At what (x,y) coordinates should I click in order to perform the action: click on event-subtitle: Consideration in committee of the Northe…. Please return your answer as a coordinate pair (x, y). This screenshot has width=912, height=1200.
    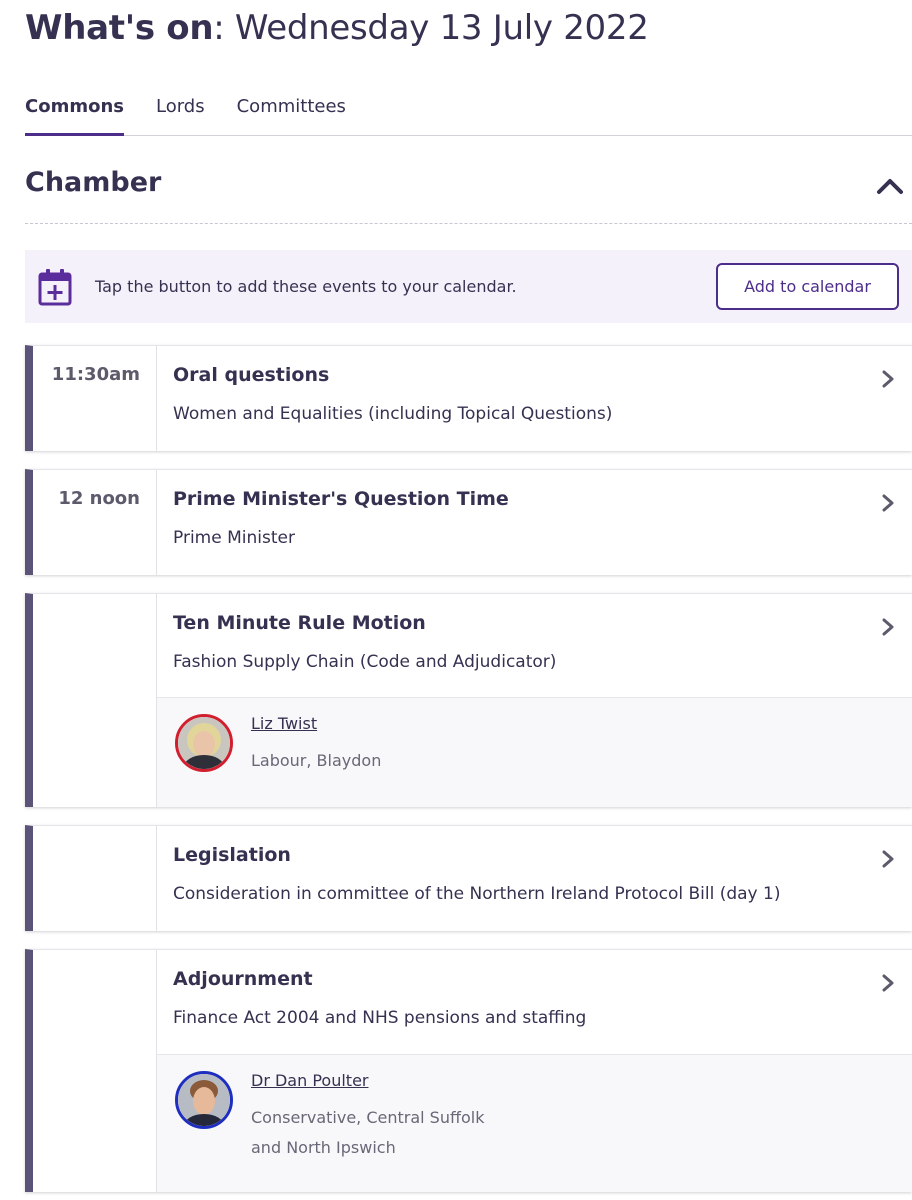
    Looking at the image, I should click on (477, 894).